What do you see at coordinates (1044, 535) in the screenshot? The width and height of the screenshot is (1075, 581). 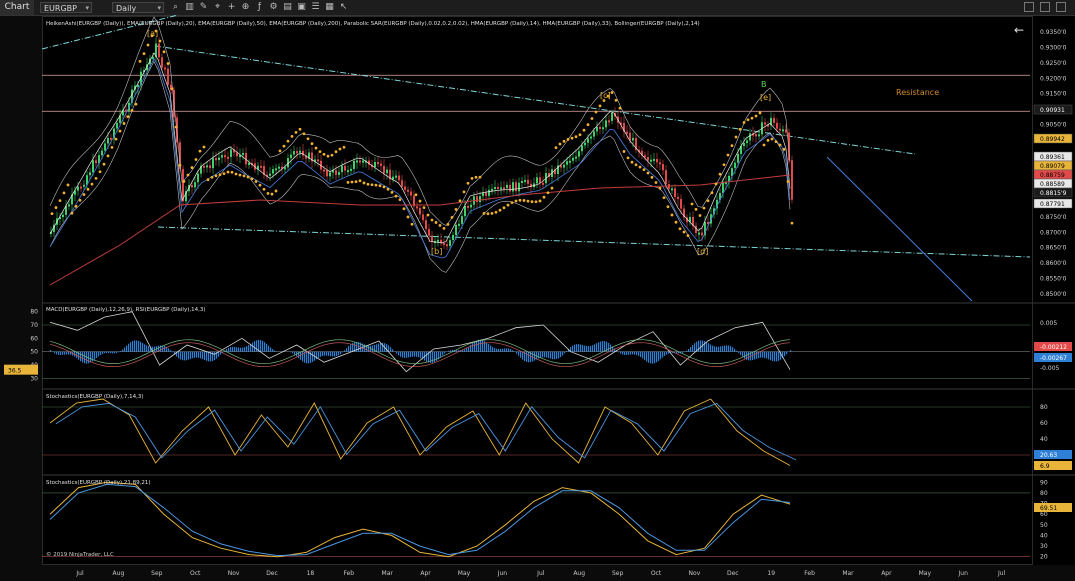 I see `stoch-tick-label: 40` at bounding box center [1044, 535].